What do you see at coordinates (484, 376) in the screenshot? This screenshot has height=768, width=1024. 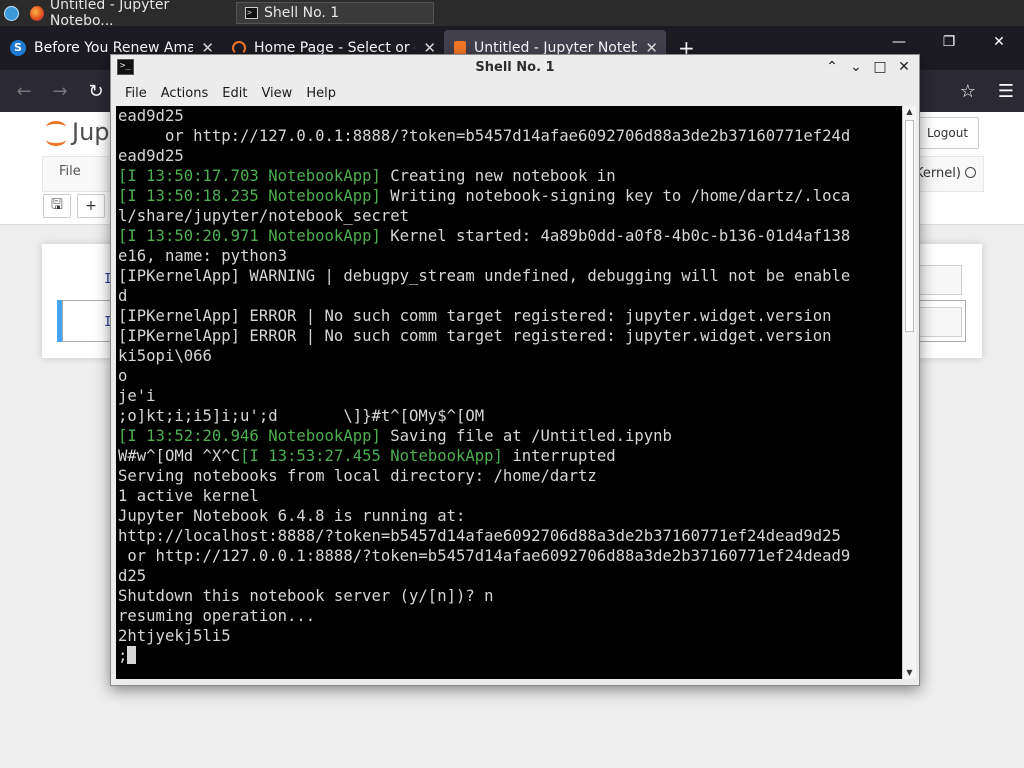 I see `terminal-line: o` at bounding box center [484, 376].